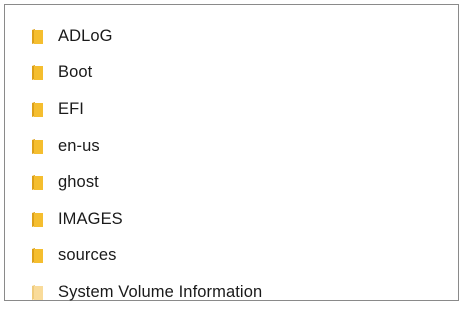 The image size is (463, 311). What do you see at coordinates (231, 109) in the screenshot?
I see `folder-item-efi: EFI` at bounding box center [231, 109].